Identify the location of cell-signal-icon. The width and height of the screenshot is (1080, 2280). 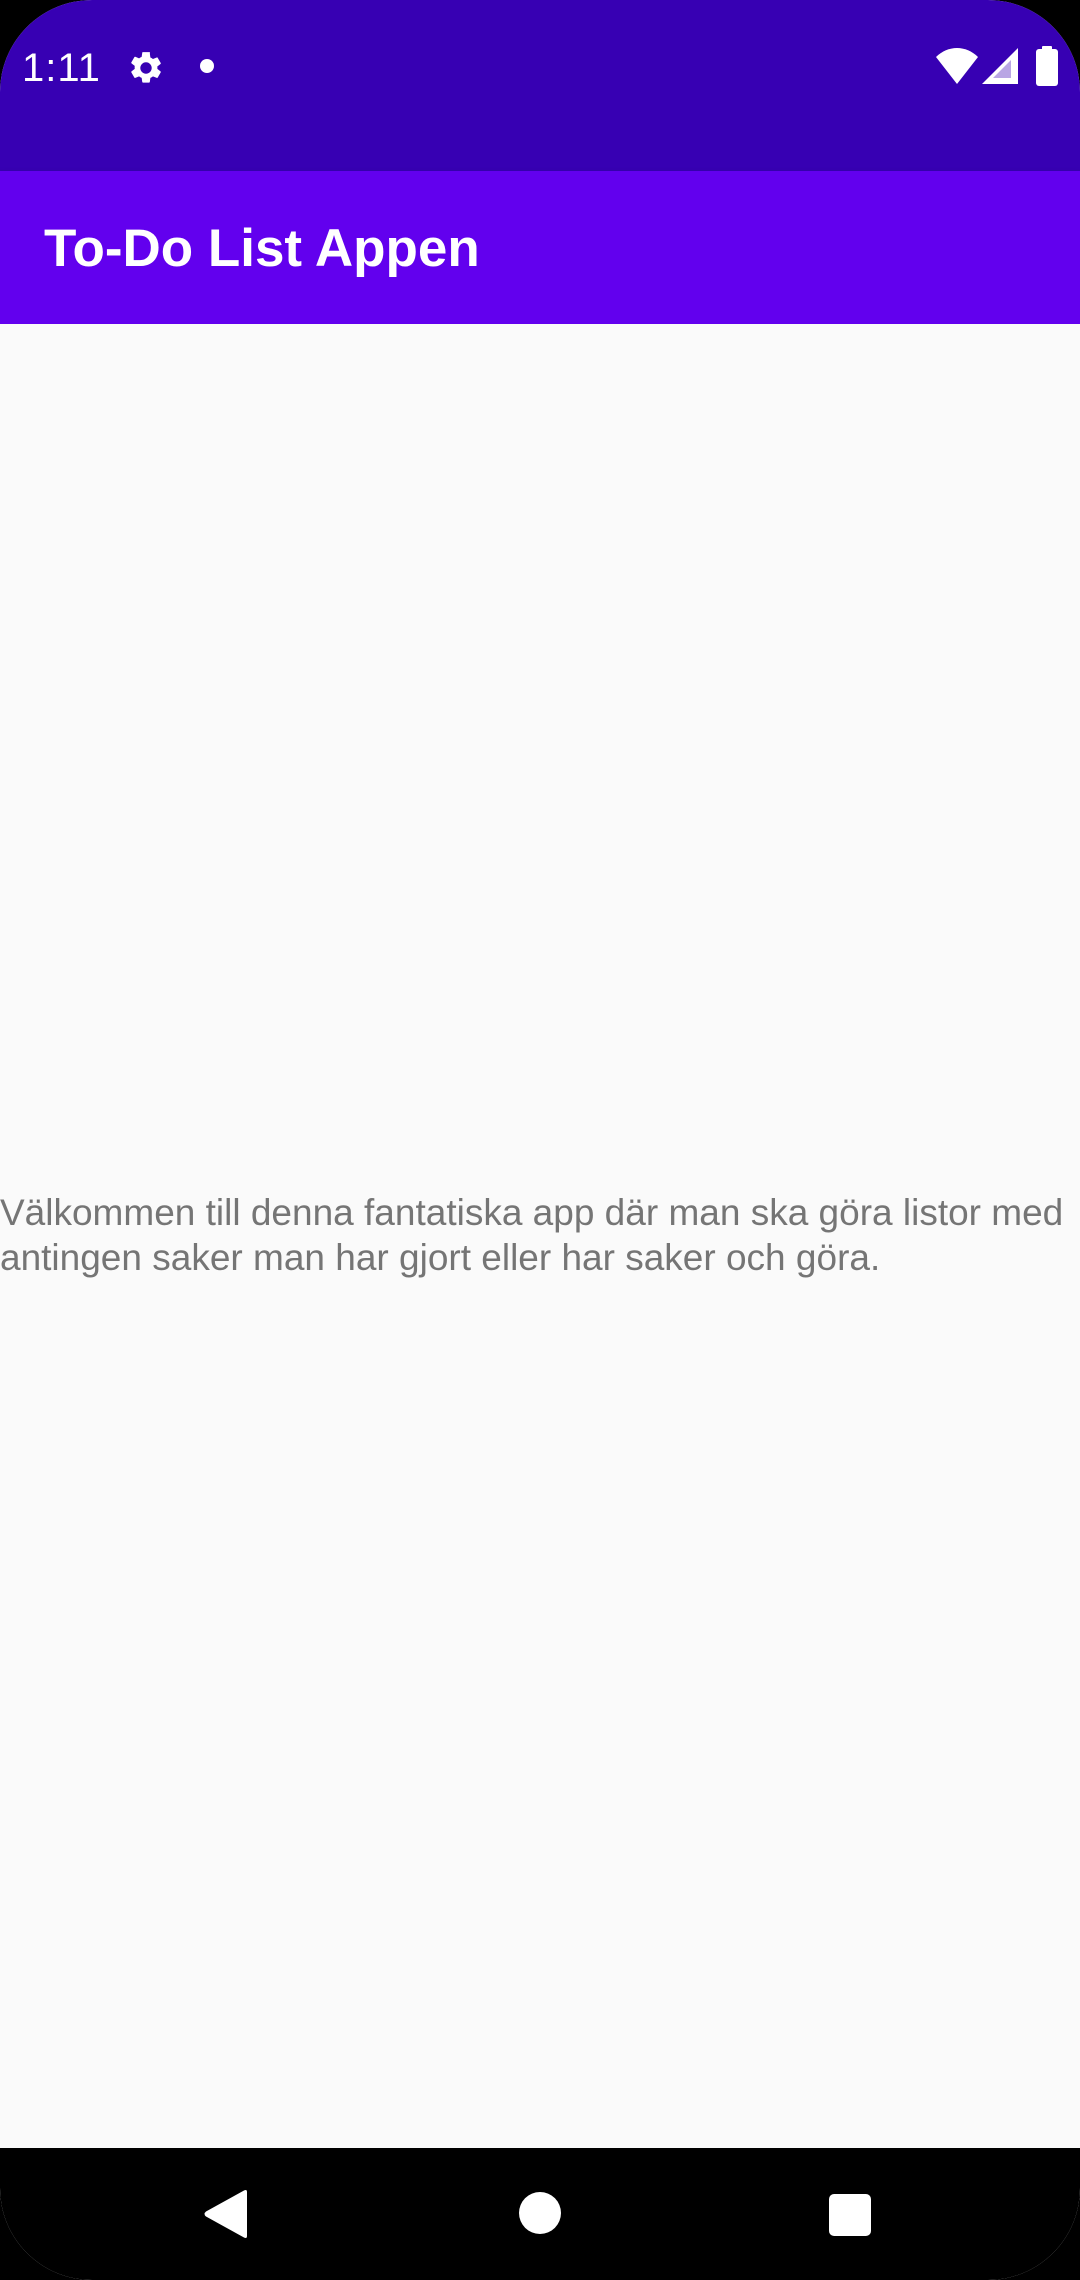
(1000, 66).